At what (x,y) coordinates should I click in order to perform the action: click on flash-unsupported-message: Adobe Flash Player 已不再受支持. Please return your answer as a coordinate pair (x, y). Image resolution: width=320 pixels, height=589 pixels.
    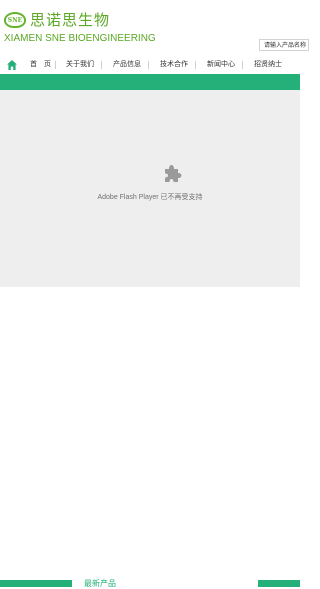
    Looking at the image, I should click on (150, 197).